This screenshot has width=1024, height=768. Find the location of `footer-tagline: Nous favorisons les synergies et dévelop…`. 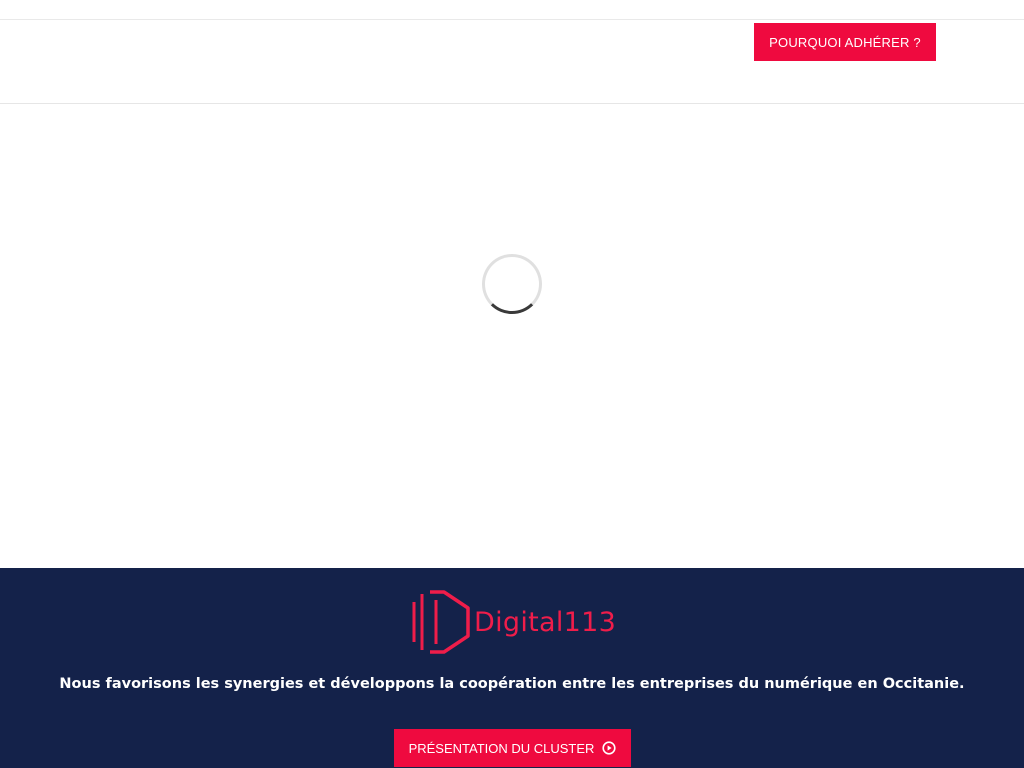

footer-tagline: Nous favorisons les synergies et dévelop… is located at coordinates (512, 684).